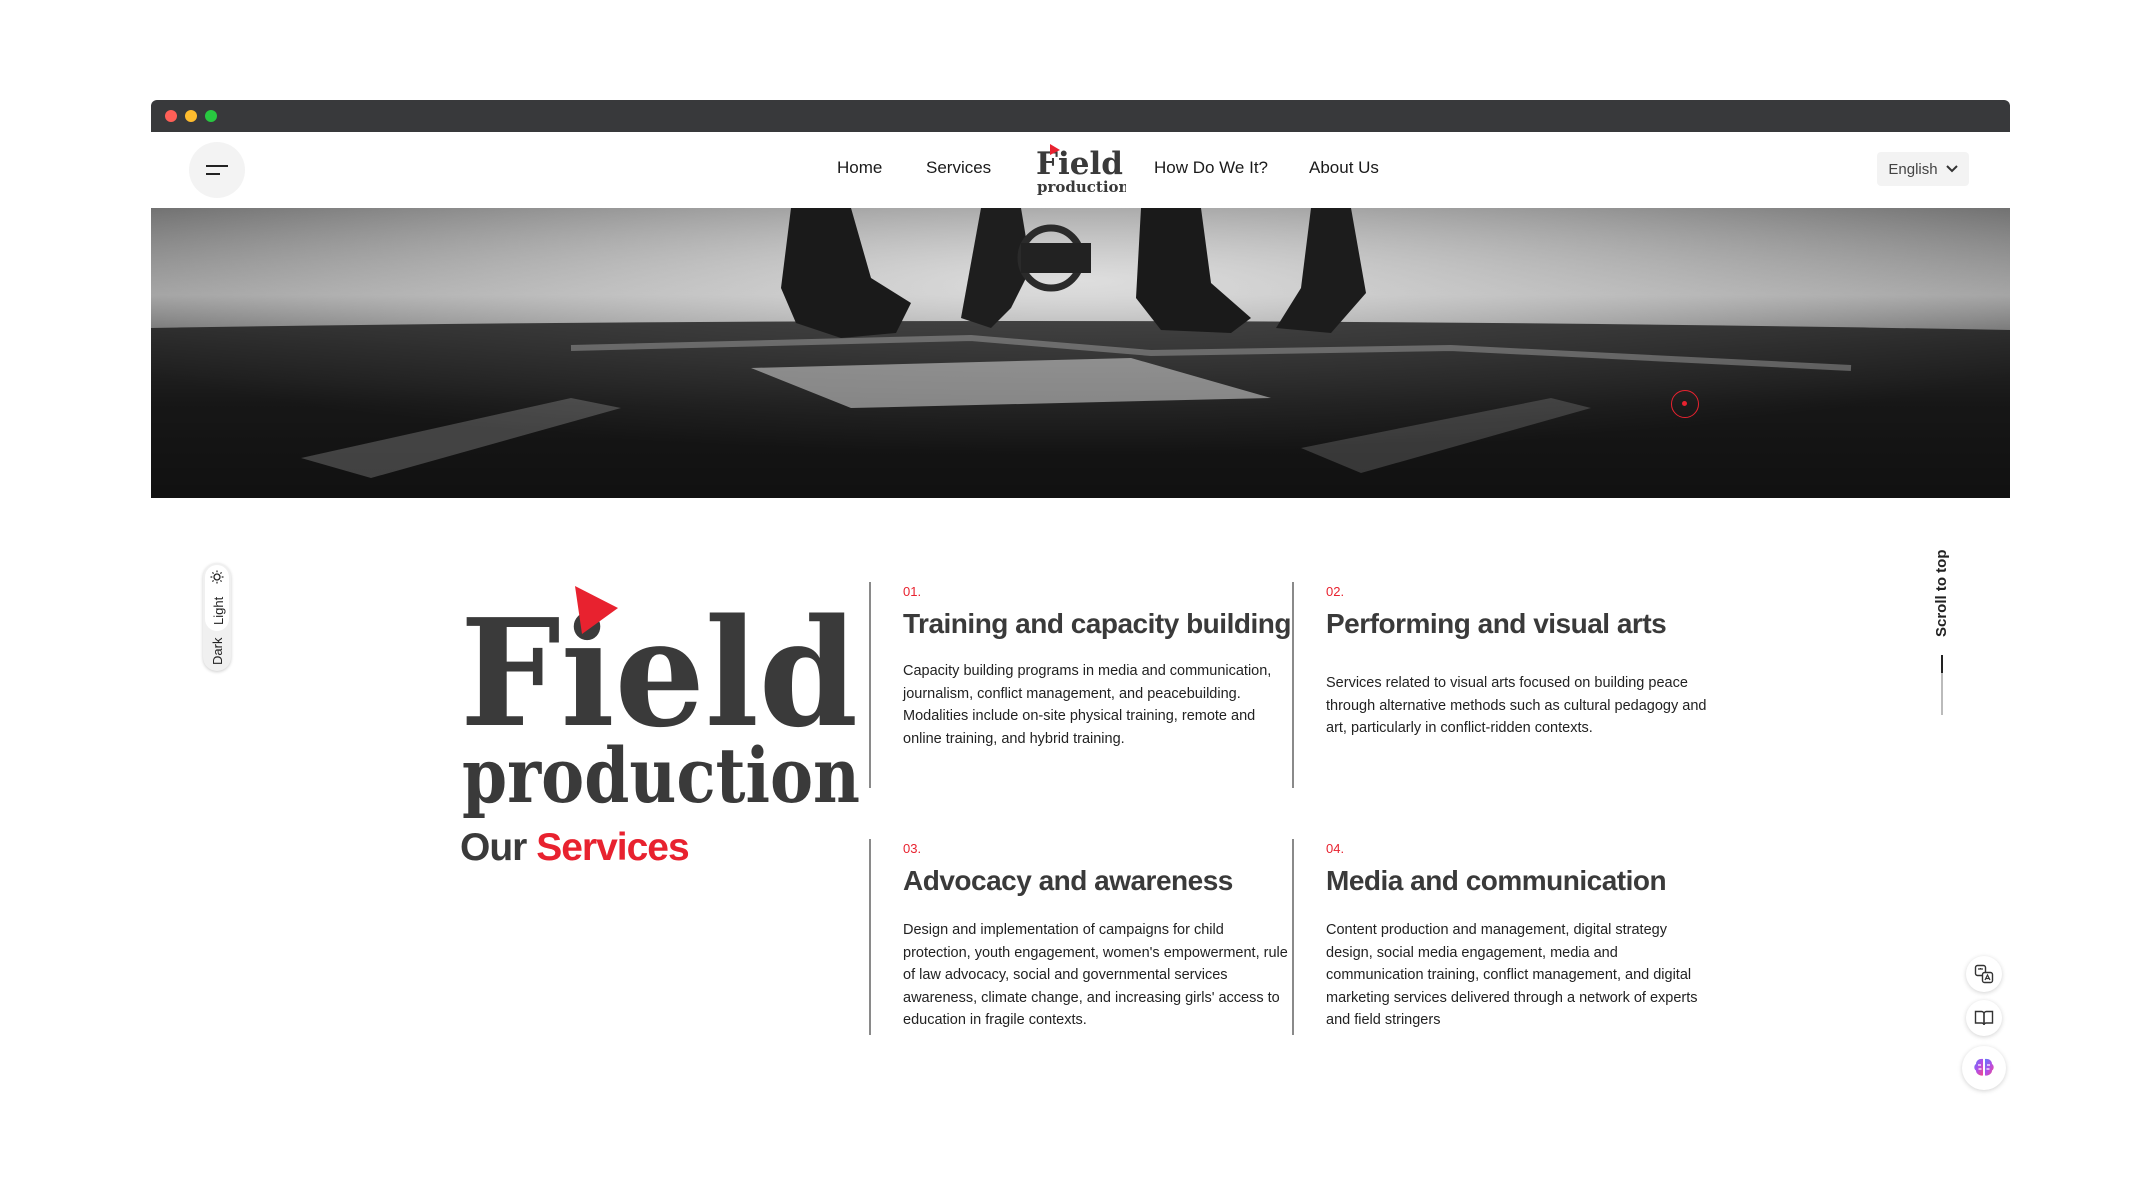 This screenshot has height=1198, width=2150. Describe the element at coordinates (1496, 623) in the screenshot. I see `service-title: Performing and visual arts` at that location.